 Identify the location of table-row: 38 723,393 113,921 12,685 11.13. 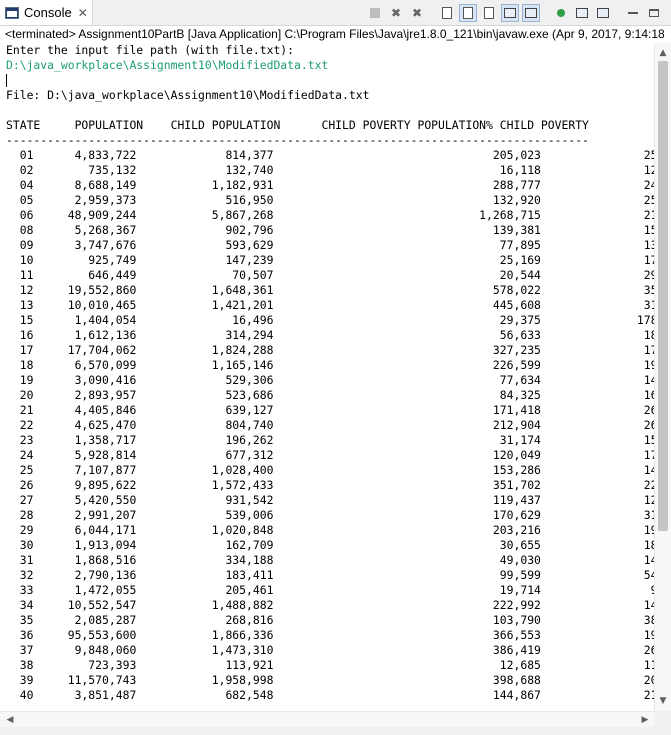
(330, 665).